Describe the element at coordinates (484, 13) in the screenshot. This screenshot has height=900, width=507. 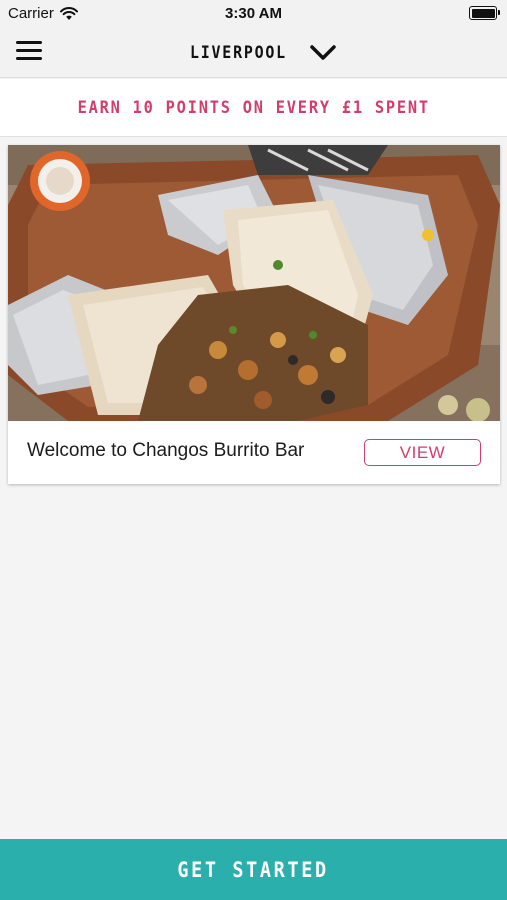
I see `battery-icon` at that location.